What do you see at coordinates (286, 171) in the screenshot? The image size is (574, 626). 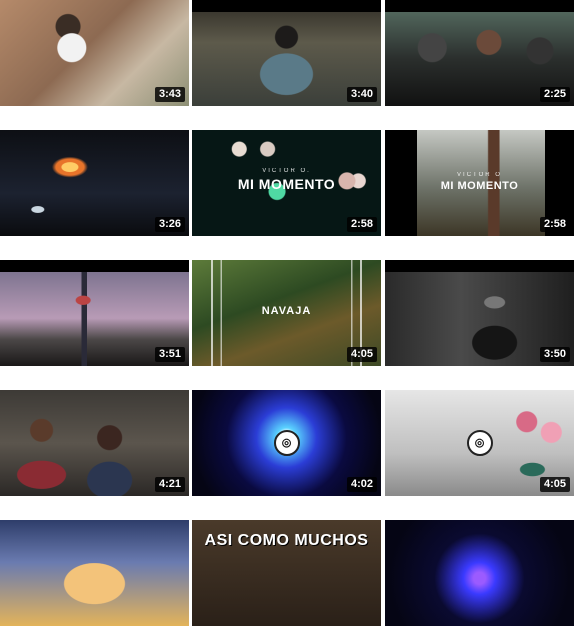 I see `video-credit: VICTOR O.` at bounding box center [286, 171].